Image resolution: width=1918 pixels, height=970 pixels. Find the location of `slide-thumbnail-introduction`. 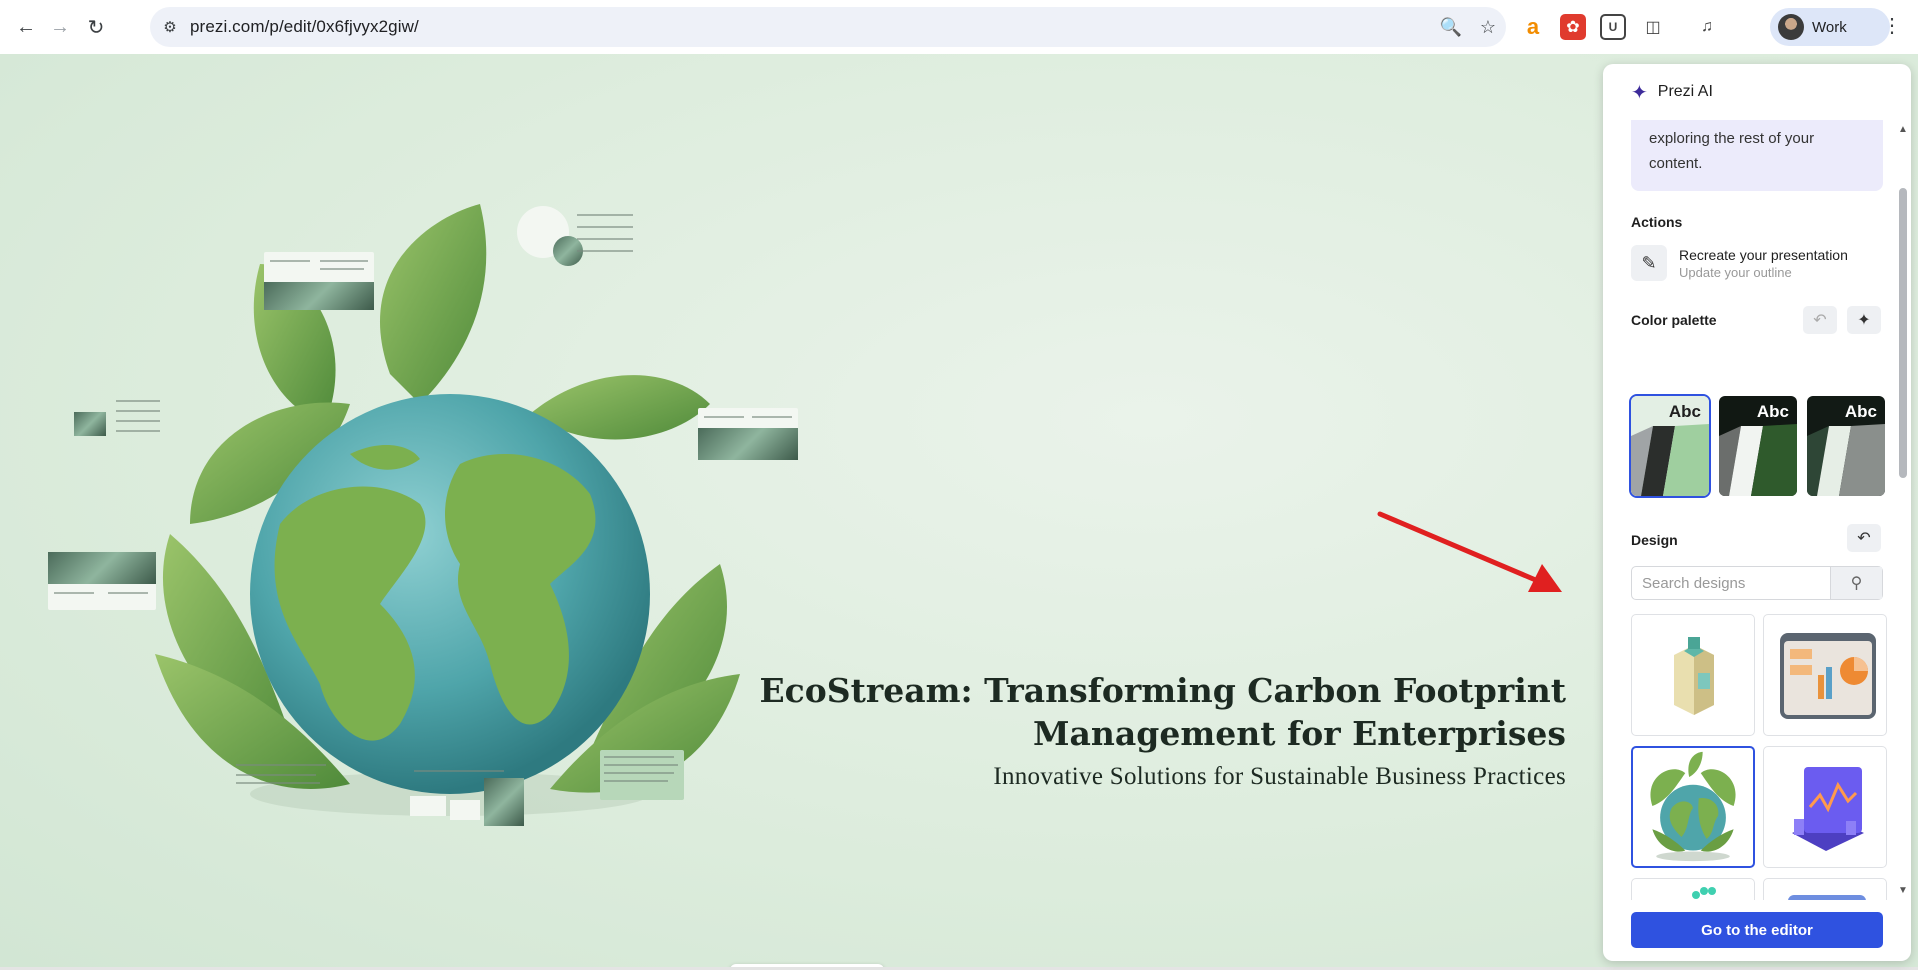

slide-thumbnail-introduction is located at coordinates (748, 434).